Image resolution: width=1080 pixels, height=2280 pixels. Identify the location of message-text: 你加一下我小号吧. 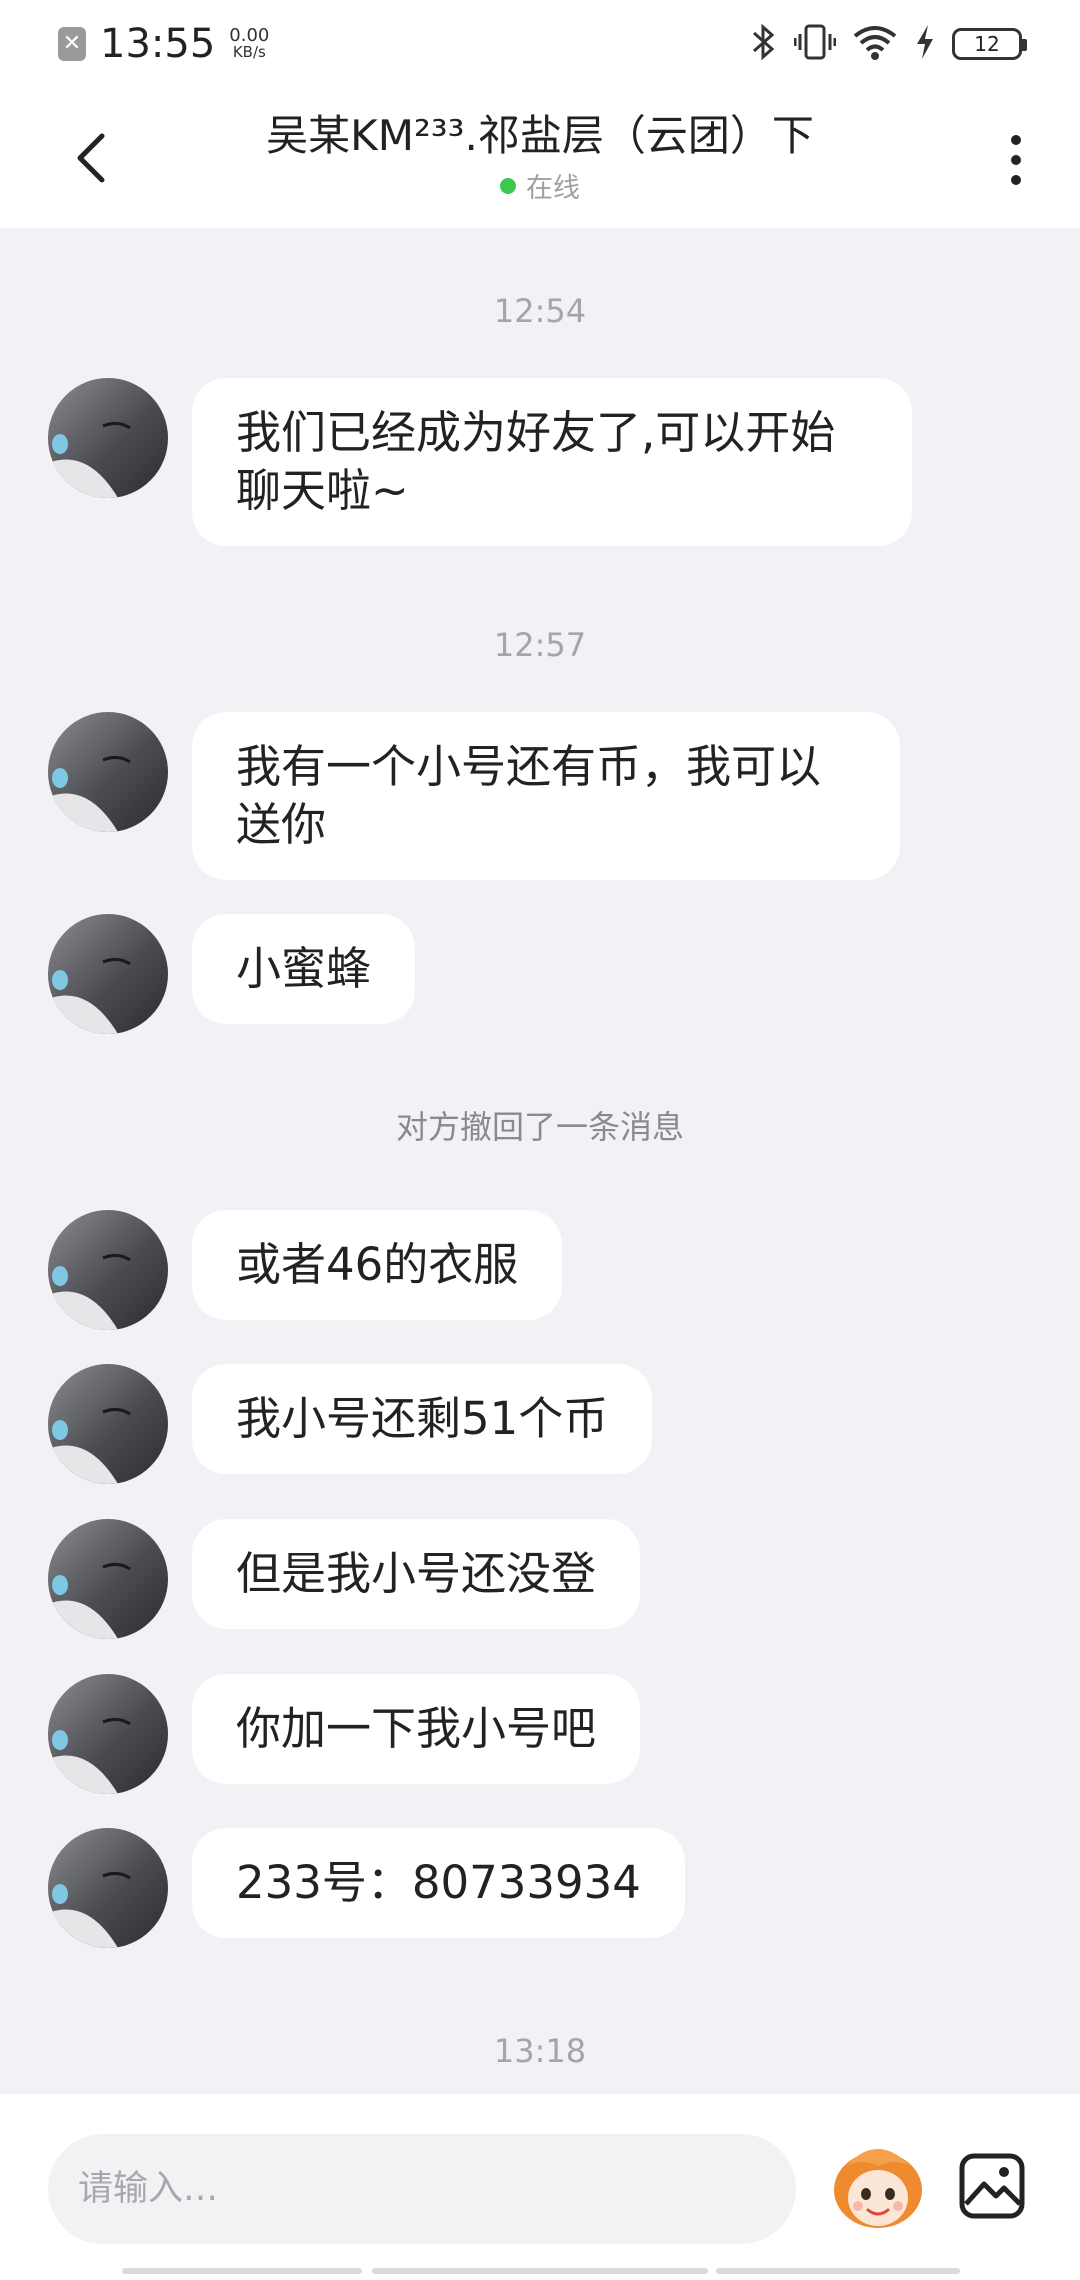
(416, 1728).